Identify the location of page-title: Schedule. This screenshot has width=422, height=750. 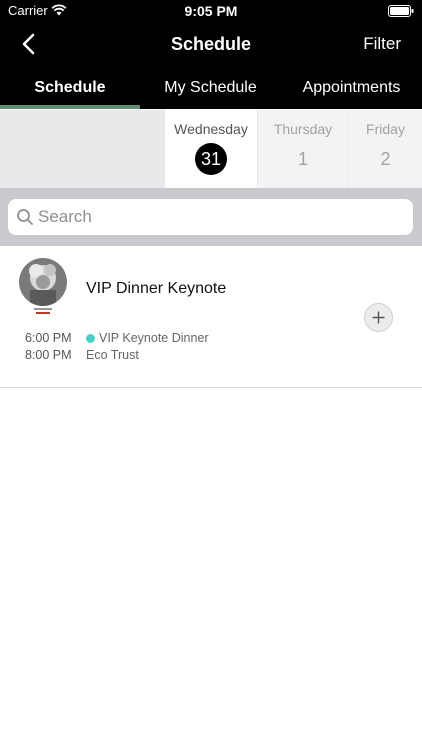
(211, 44).